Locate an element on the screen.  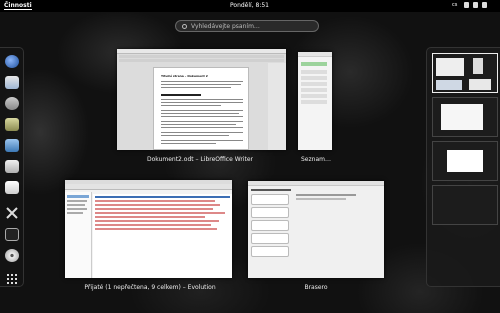
document-page: Titulní strana – Dokument 2 is located at coordinates (201, 108).